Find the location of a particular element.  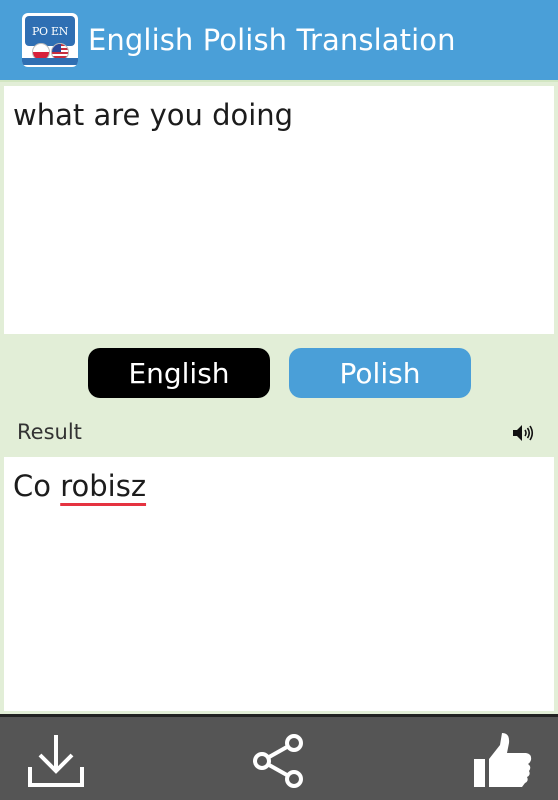

app-logo: PO EN is located at coordinates (50, 40).